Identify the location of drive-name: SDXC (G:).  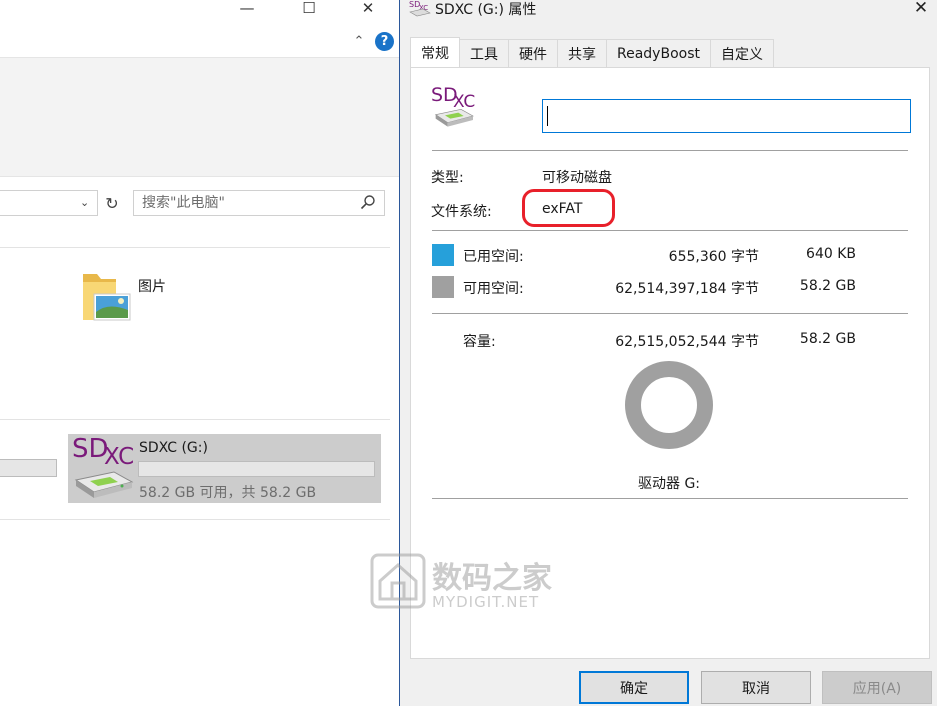
(173, 448).